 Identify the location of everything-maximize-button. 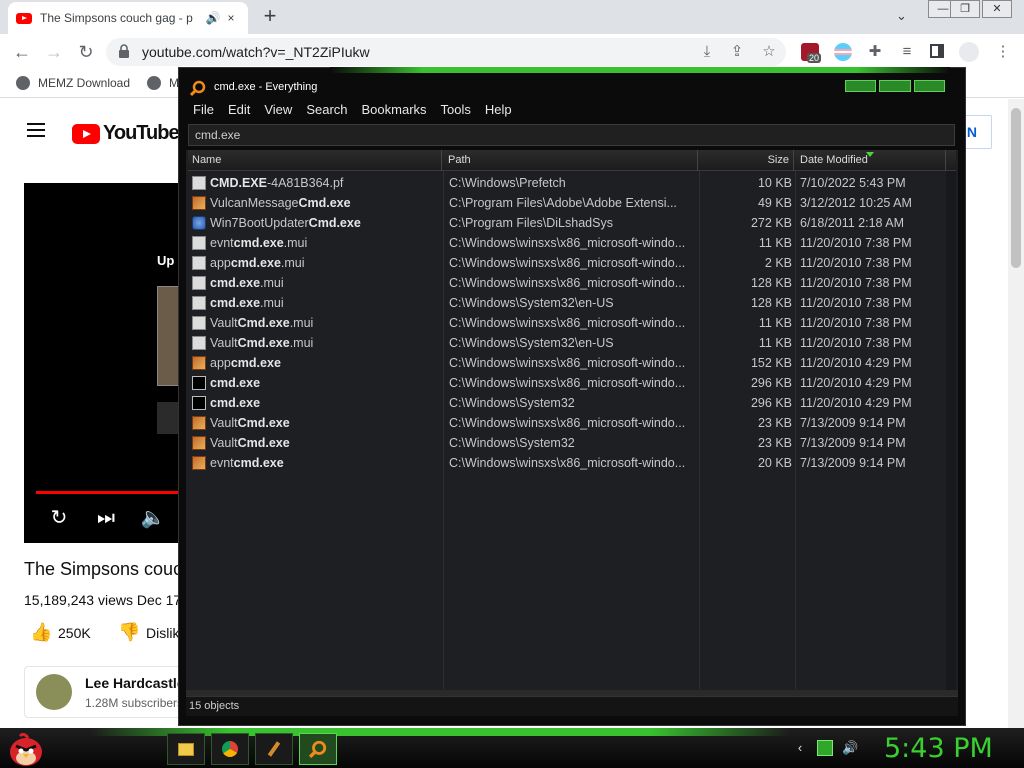
(895, 86).